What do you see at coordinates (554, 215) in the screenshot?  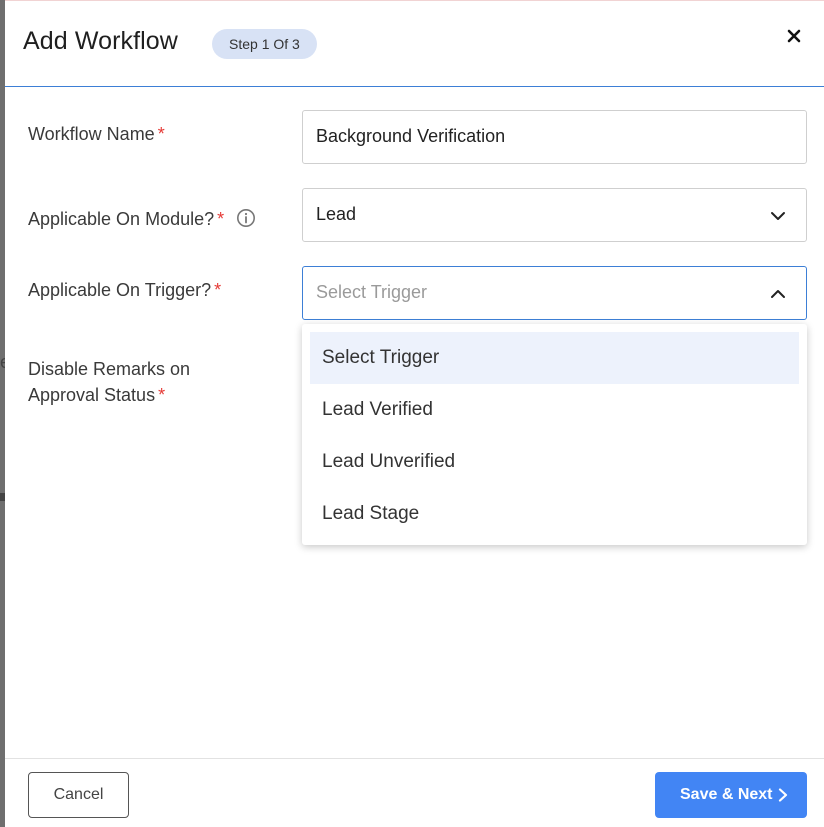 I see `module-select: Lead` at bounding box center [554, 215].